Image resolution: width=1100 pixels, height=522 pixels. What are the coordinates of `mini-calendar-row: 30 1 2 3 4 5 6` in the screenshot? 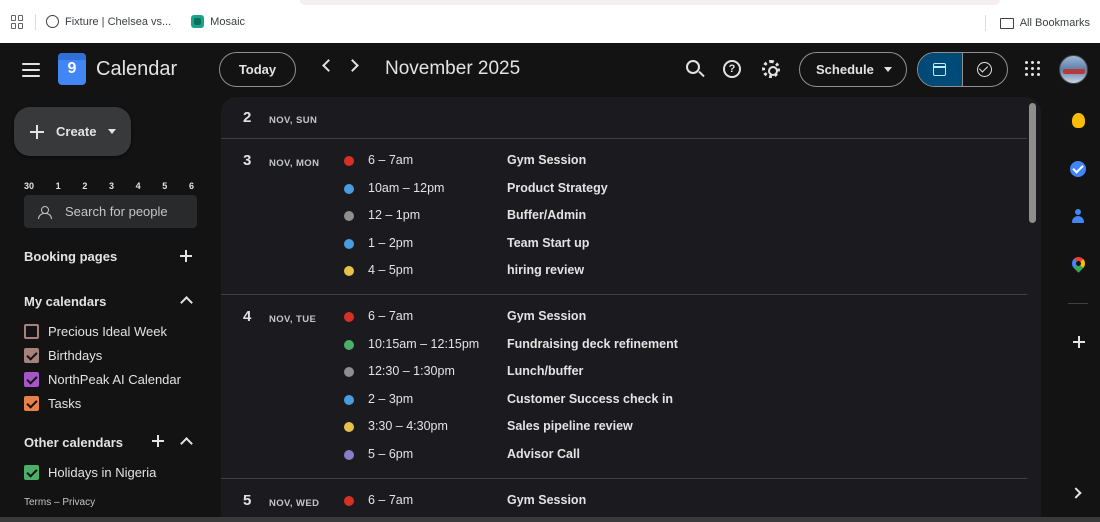 It's located at (109, 186).